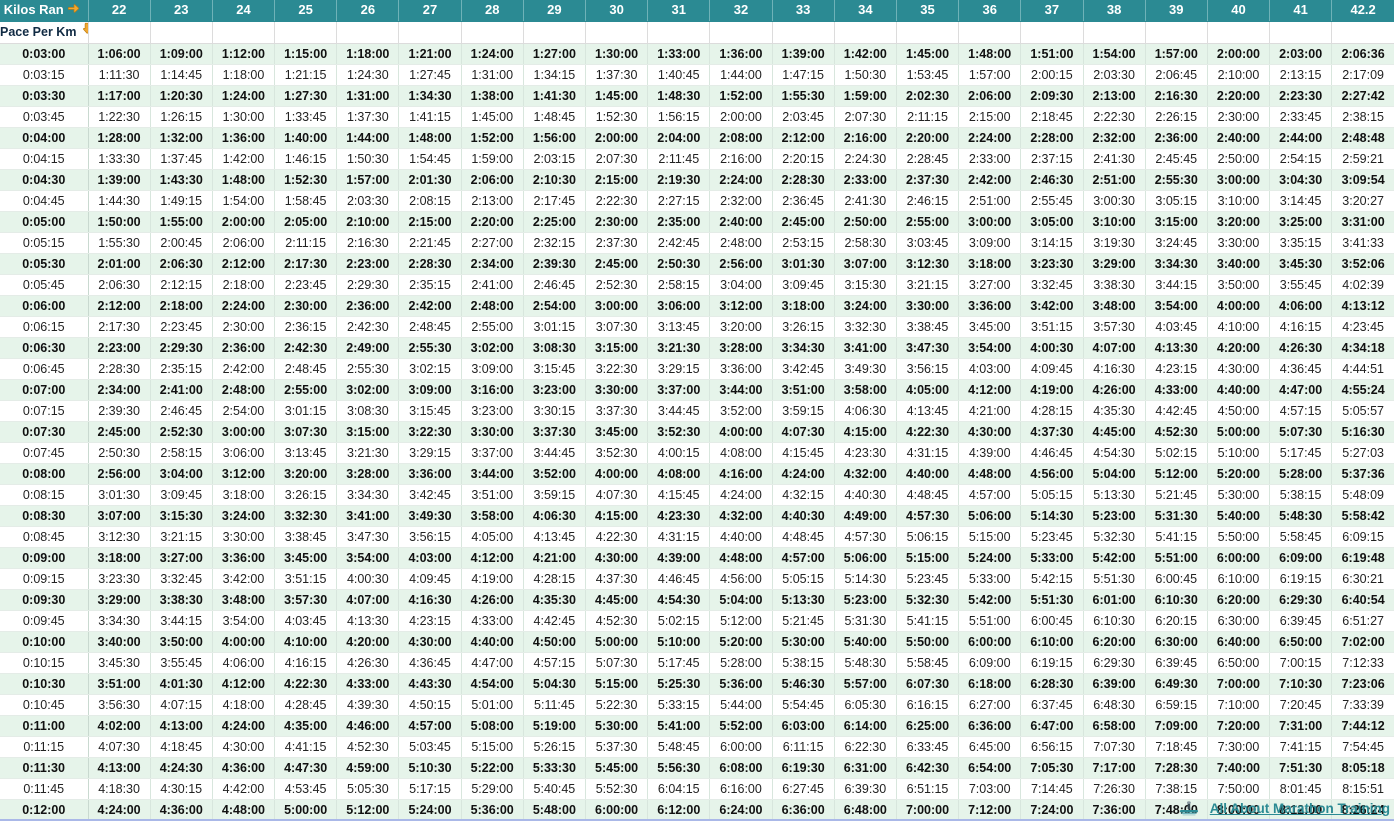  What do you see at coordinates (181, 348) in the screenshot?
I see `finish-time-cell: 2:29:30` at bounding box center [181, 348].